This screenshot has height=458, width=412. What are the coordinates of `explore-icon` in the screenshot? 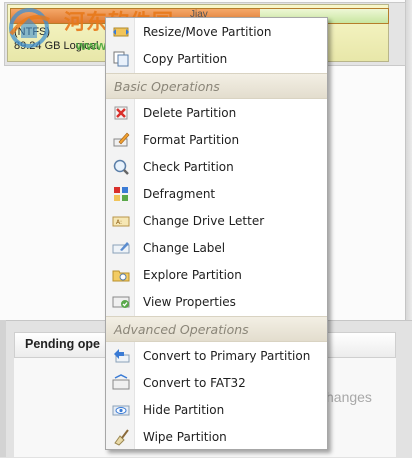 It's located at (121, 276).